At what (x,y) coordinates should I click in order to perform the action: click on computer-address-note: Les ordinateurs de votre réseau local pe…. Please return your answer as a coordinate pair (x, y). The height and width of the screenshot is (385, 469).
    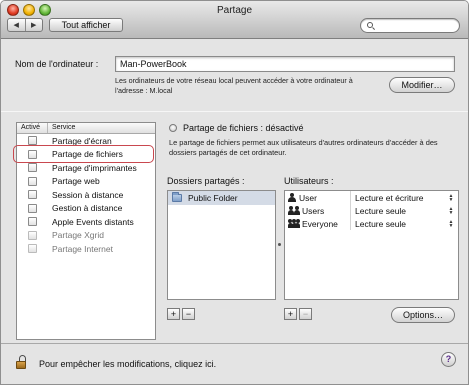
    Looking at the image, I should click on (234, 85).